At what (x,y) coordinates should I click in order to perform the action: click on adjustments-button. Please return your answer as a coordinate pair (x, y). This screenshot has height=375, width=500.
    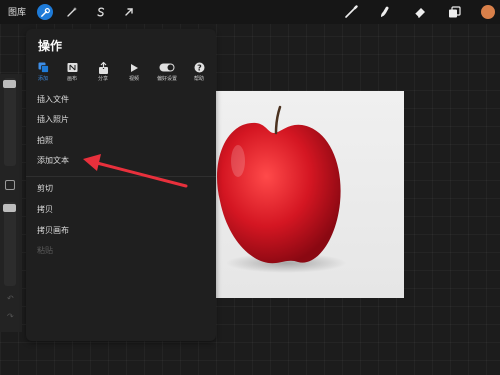
    Looking at the image, I should click on (72, 12).